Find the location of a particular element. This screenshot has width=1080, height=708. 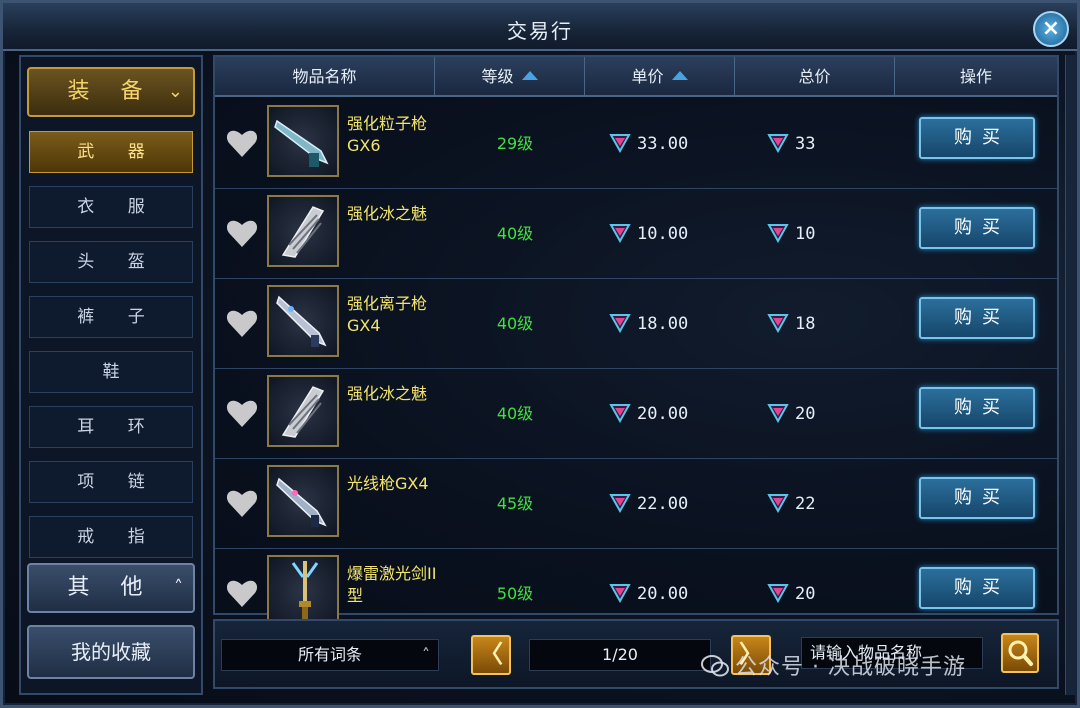

search-icon is located at coordinates (1020, 653).